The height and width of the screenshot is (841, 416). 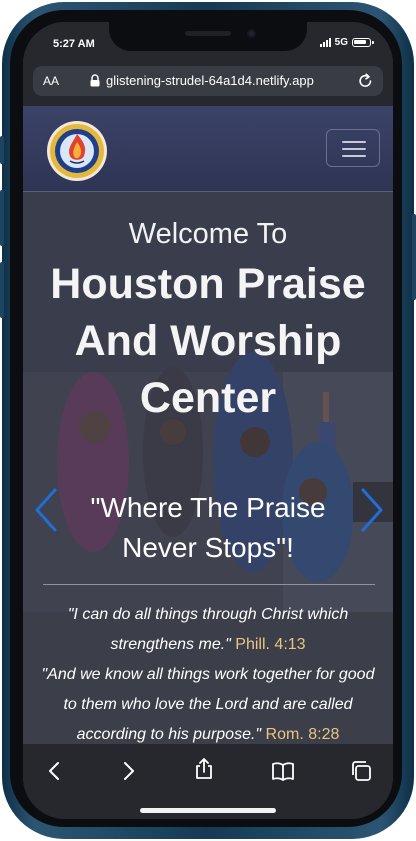 I want to click on address-bar: AA glistening-strudel-64a1d4.netlify.app, so click(x=208, y=81).